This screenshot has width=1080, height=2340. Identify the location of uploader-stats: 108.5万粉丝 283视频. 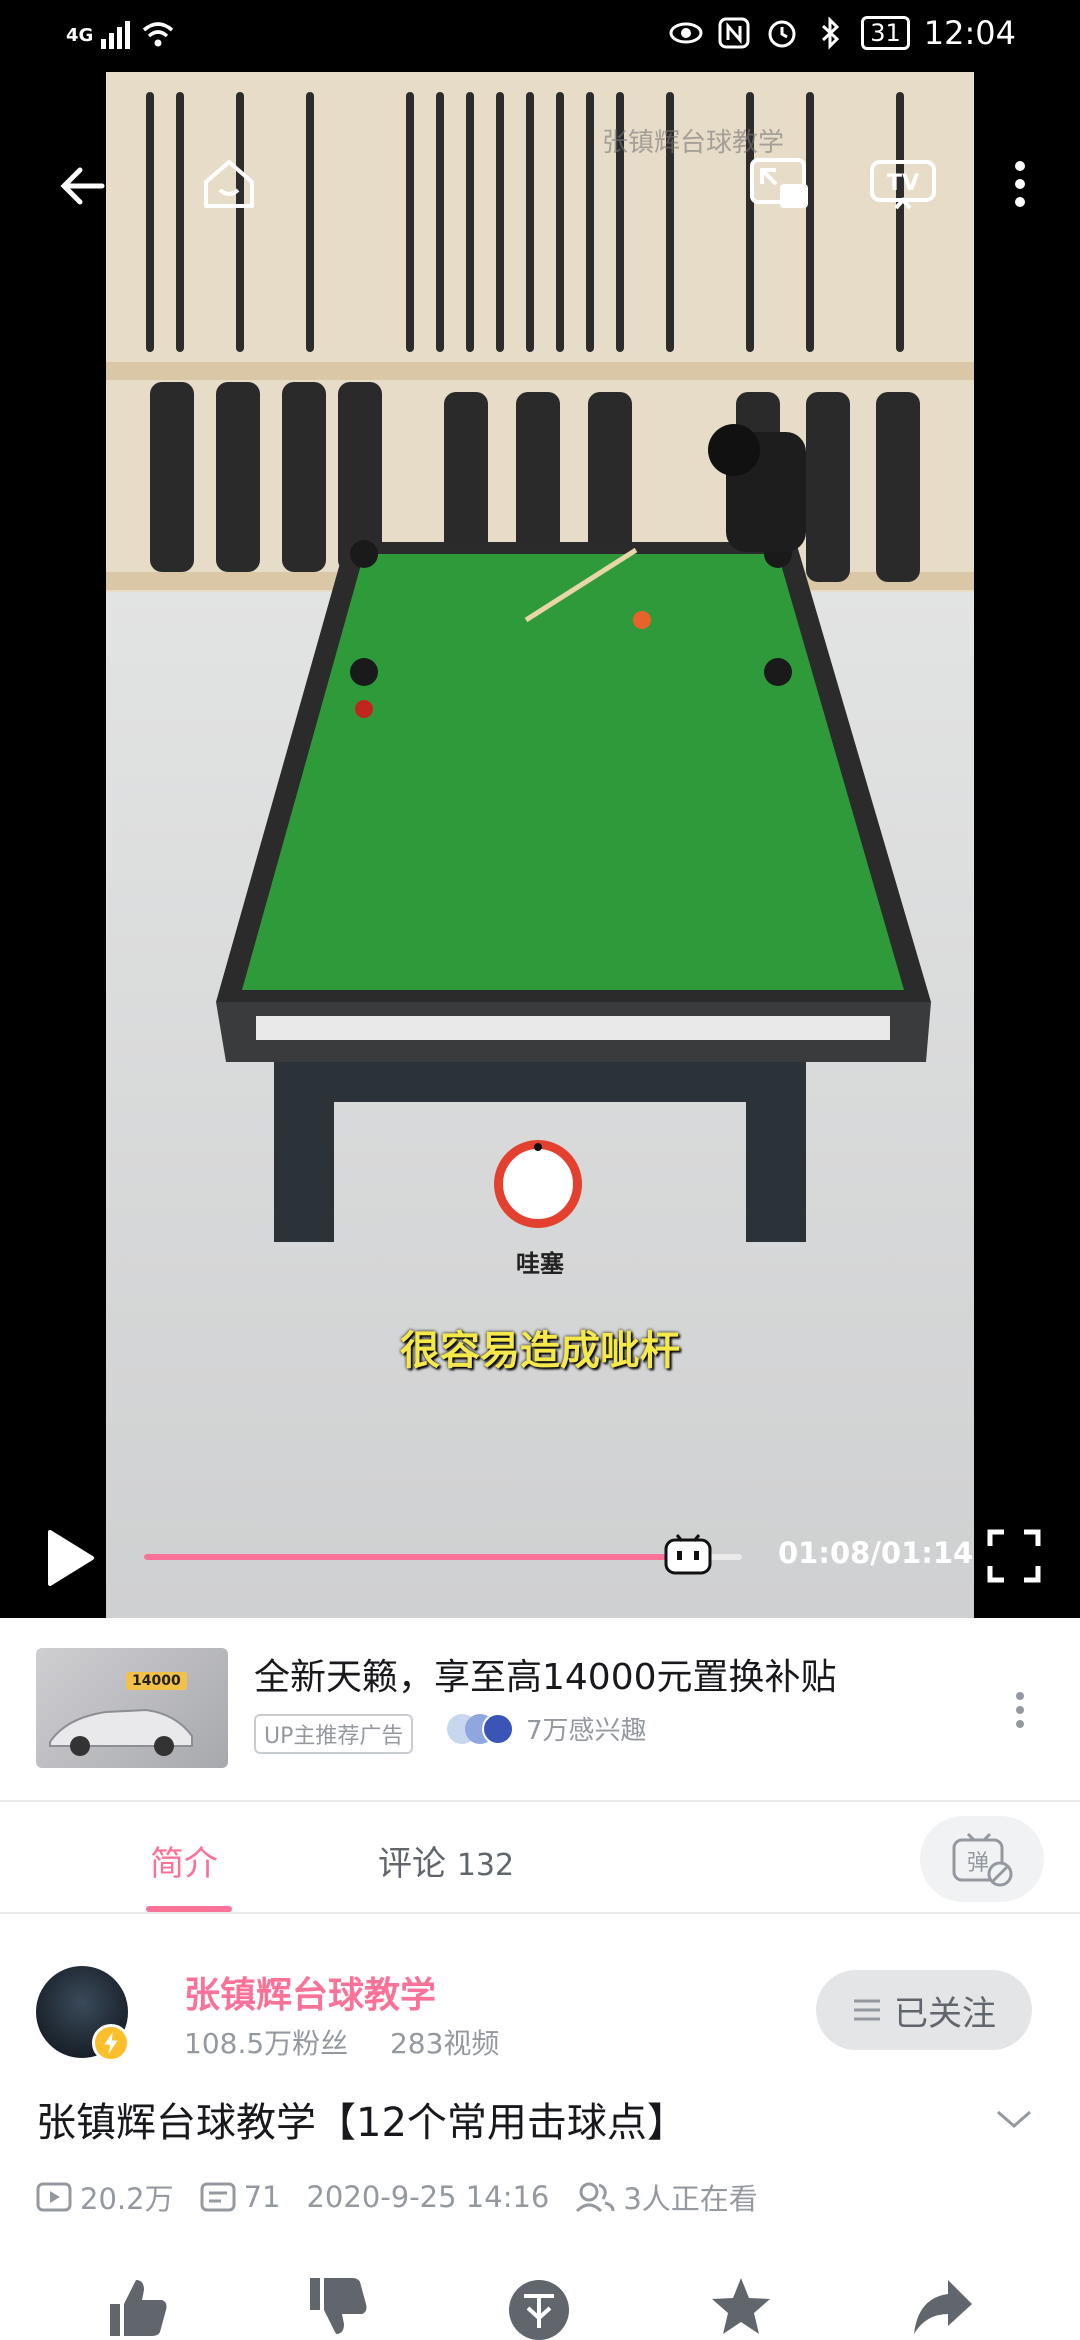
(341, 2042).